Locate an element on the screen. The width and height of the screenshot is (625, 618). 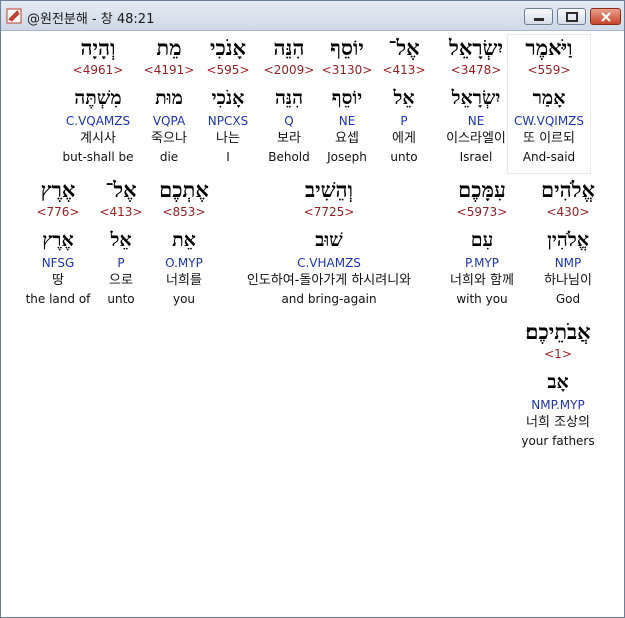
morphology-code: VQPA is located at coordinates (169, 121).